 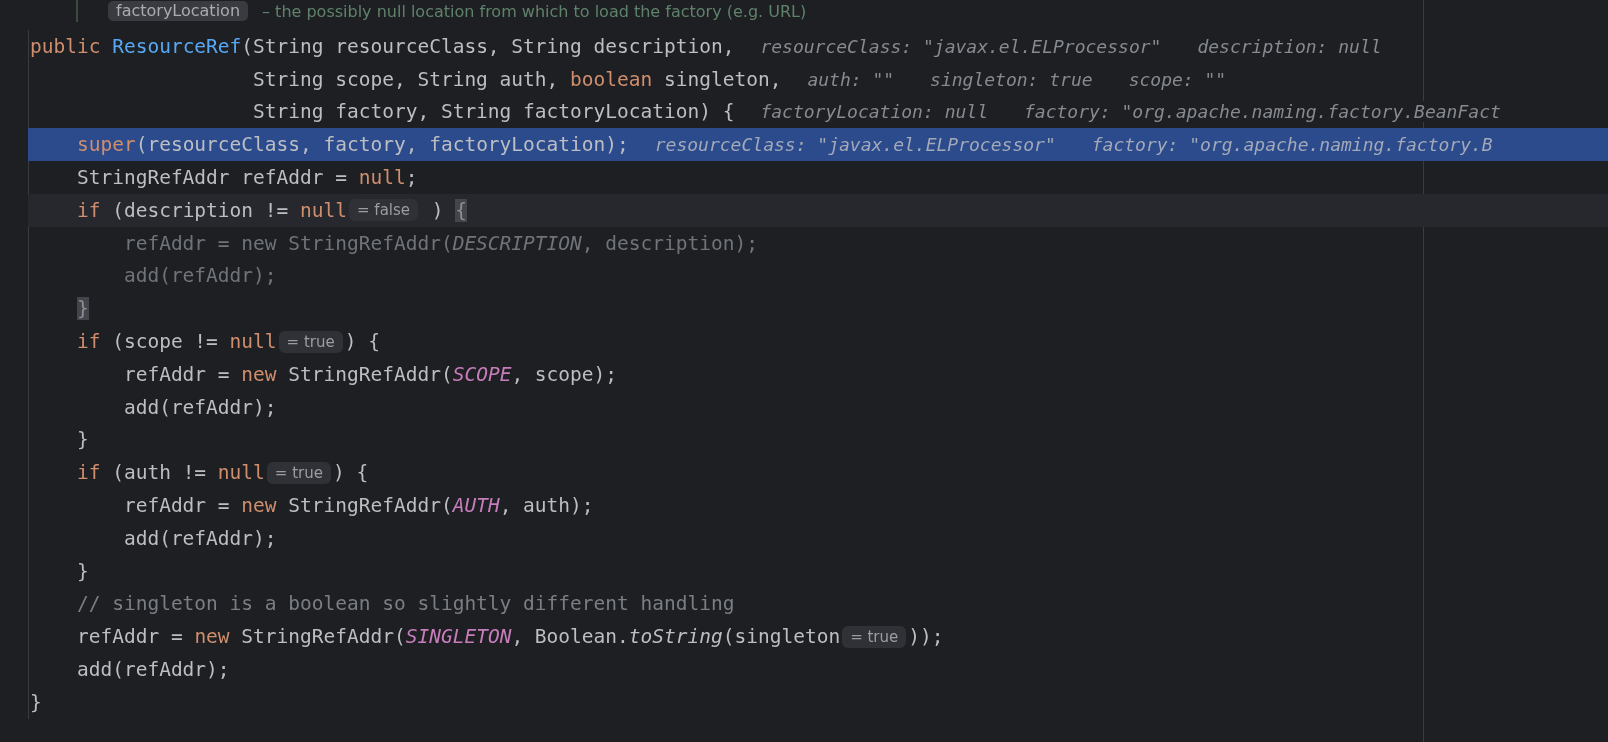 What do you see at coordinates (493, 112) in the screenshot?
I see `code-line: String factory, String factoryLocation) {` at bounding box center [493, 112].